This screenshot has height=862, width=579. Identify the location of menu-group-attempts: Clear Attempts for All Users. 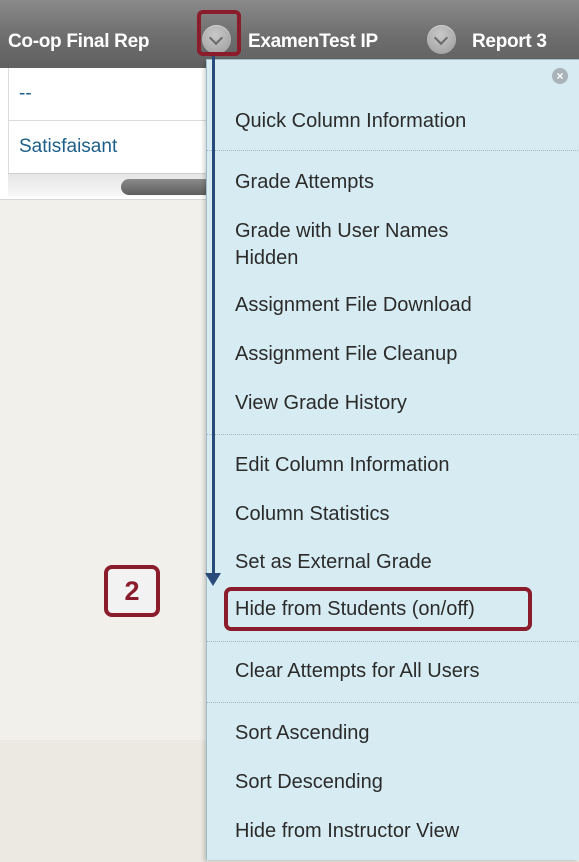
(393, 672).